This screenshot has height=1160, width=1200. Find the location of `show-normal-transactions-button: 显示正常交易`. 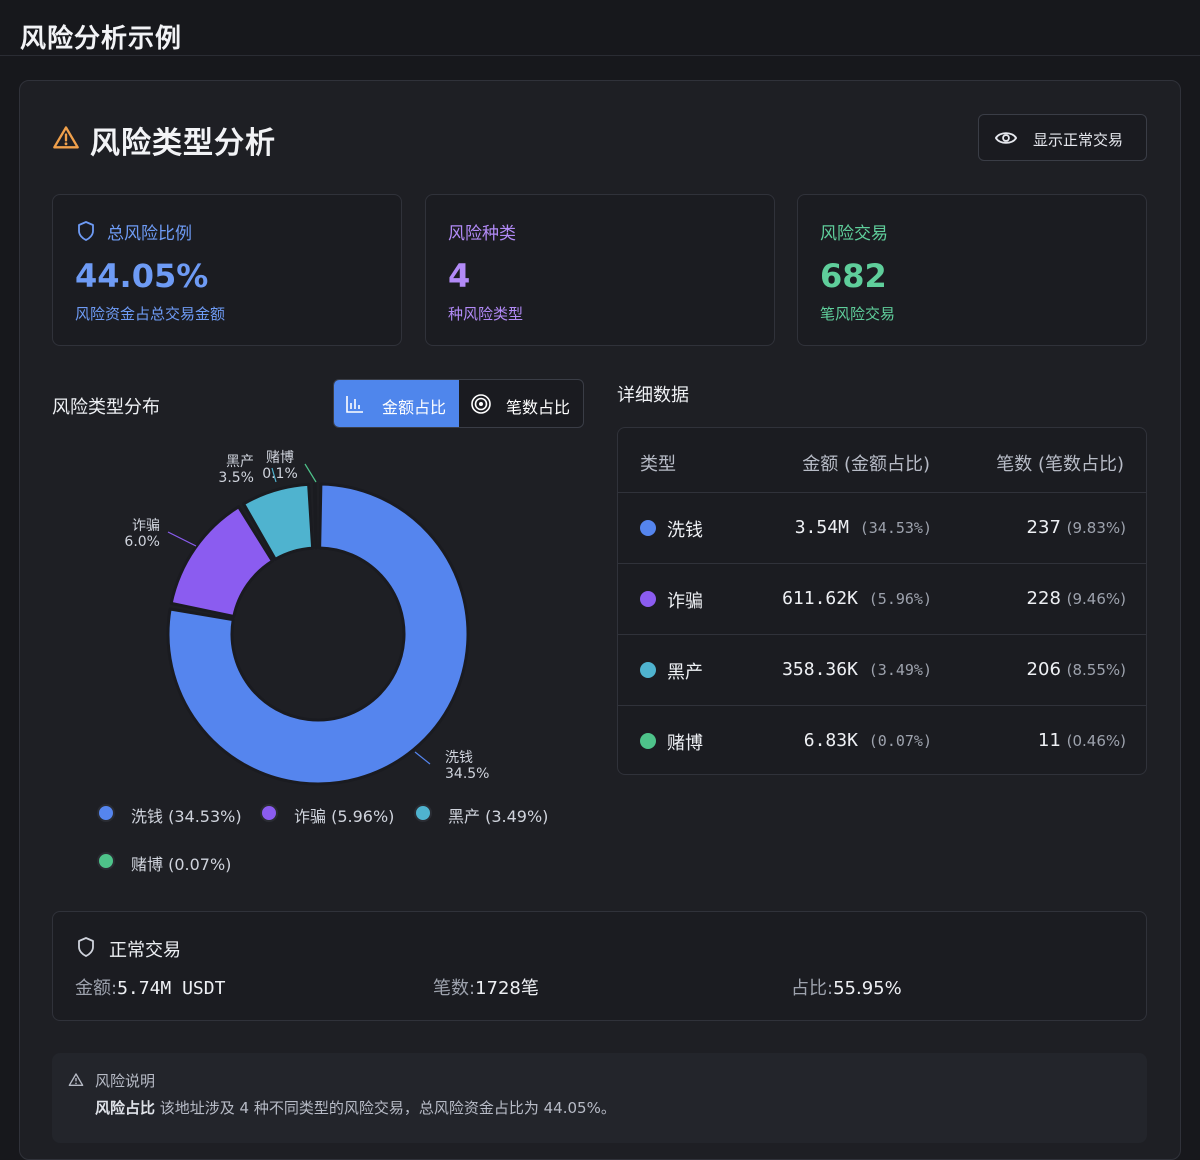

show-normal-transactions-button: 显示正常交易 is located at coordinates (1062, 137).